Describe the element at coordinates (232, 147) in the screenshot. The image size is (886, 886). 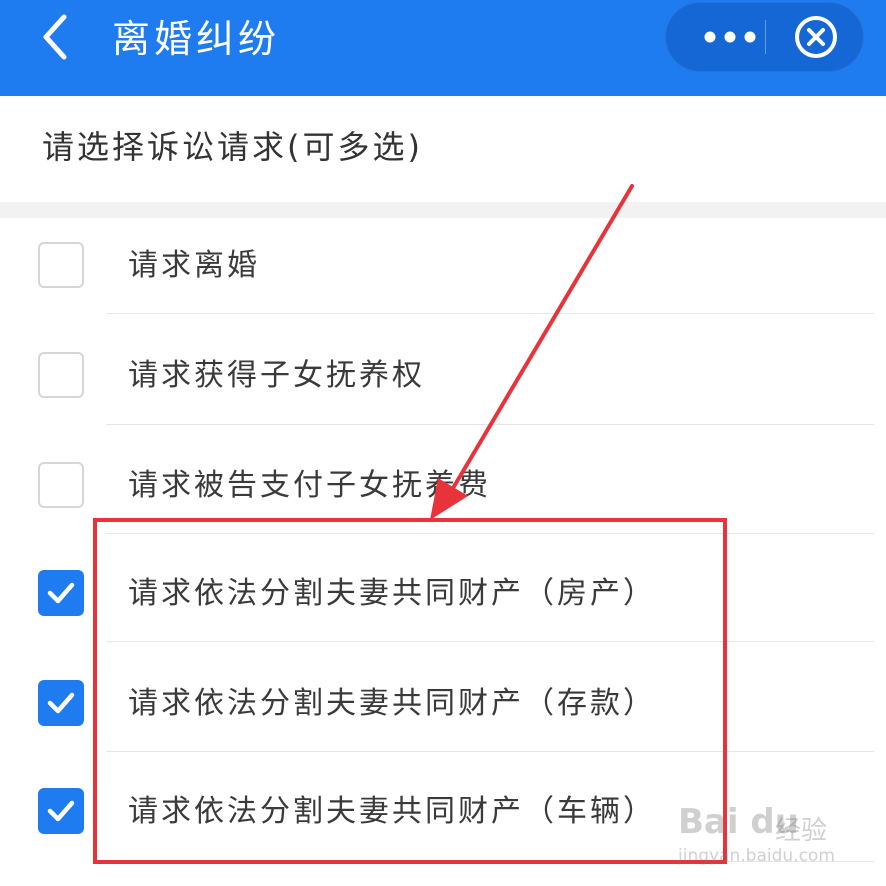
I see `question-prompt: 请选择诉讼请求(可多选)` at that location.